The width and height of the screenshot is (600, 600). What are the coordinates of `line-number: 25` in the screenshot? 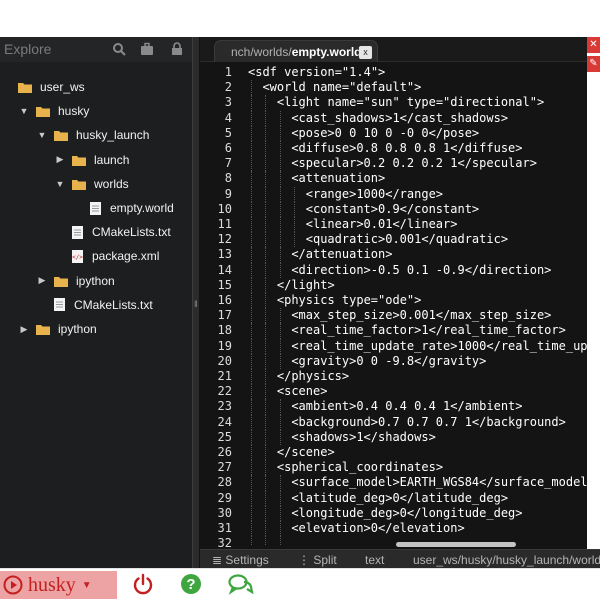 It's located at (224, 436).